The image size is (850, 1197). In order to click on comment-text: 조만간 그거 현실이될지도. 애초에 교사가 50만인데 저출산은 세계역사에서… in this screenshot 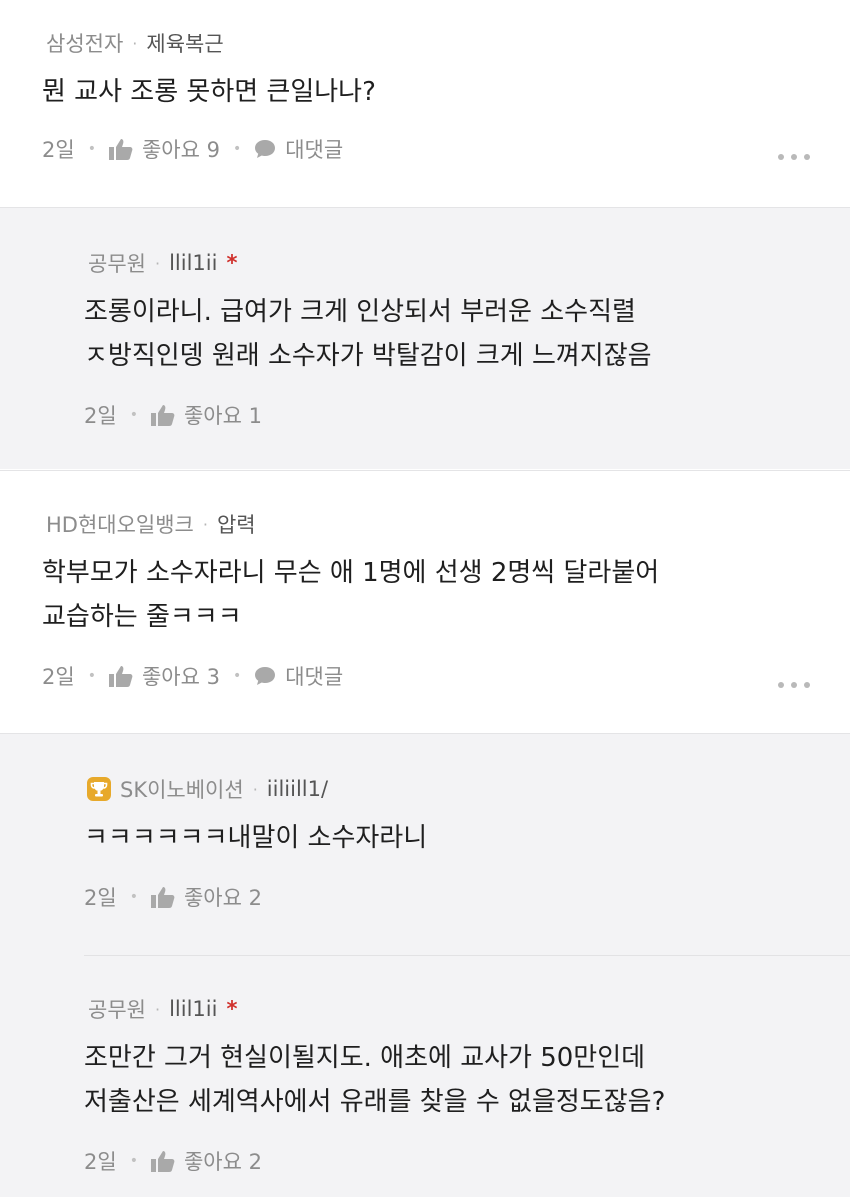, I will do `click(374, 1080)`.